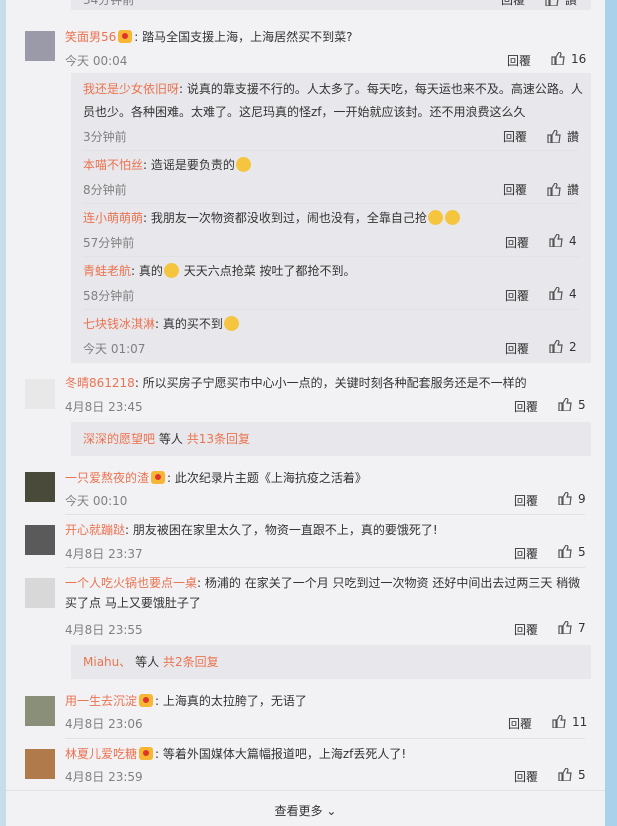 This screenshot has height=826, width=617. I want to click on username: 一个人吃火锅也要点一桌, so click(131, 583).